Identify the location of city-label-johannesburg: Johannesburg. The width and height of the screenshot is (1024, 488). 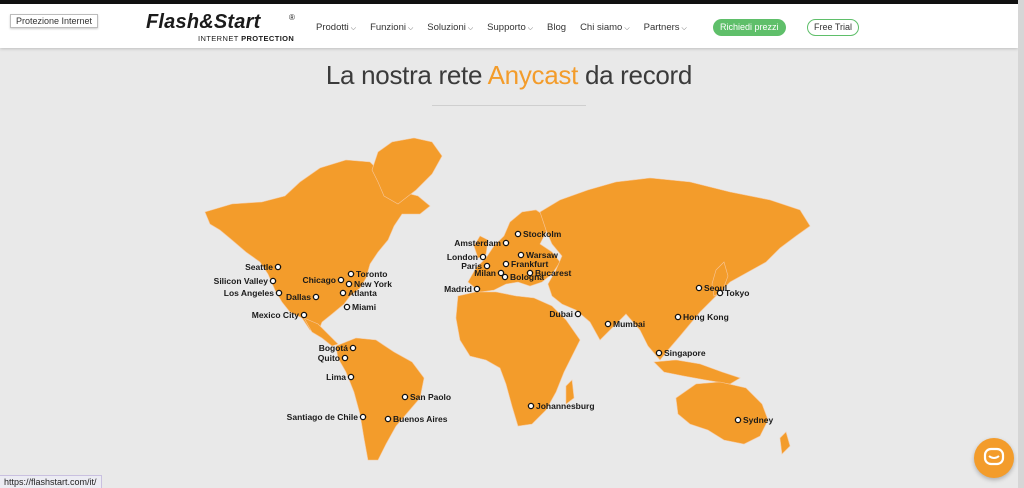
(565, 406).